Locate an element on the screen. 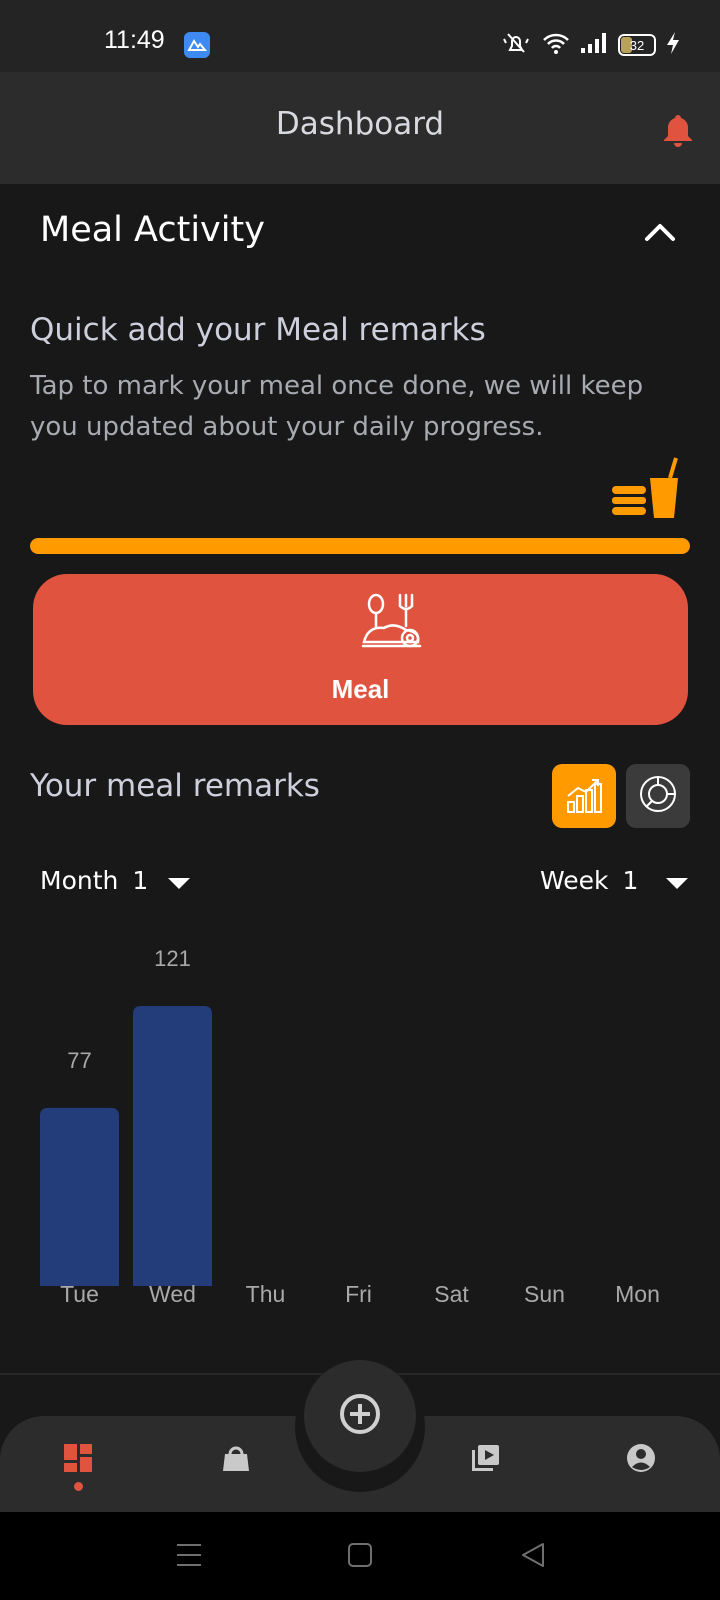 The width and height of the screenshot is (720, 1600). month-label: Month is located at coordinates (79, 880).